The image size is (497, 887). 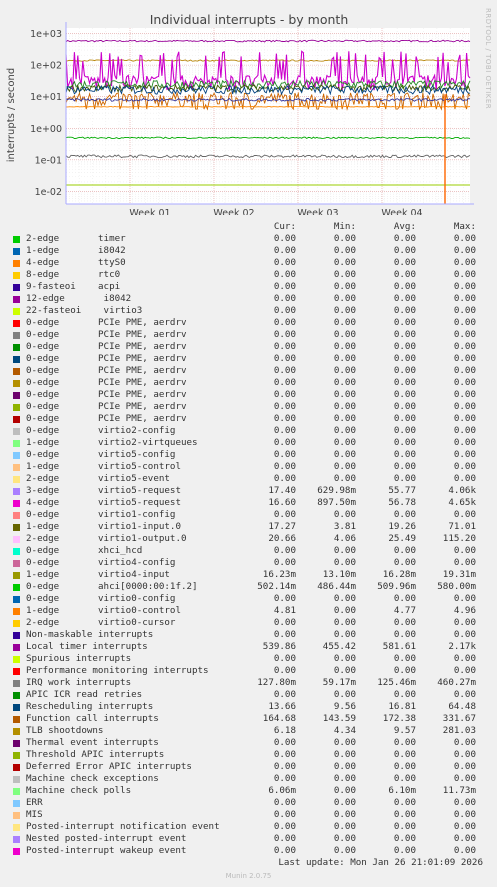 I want to click on legend-label: Thermal event interrupts, so click(x=92, y=743).